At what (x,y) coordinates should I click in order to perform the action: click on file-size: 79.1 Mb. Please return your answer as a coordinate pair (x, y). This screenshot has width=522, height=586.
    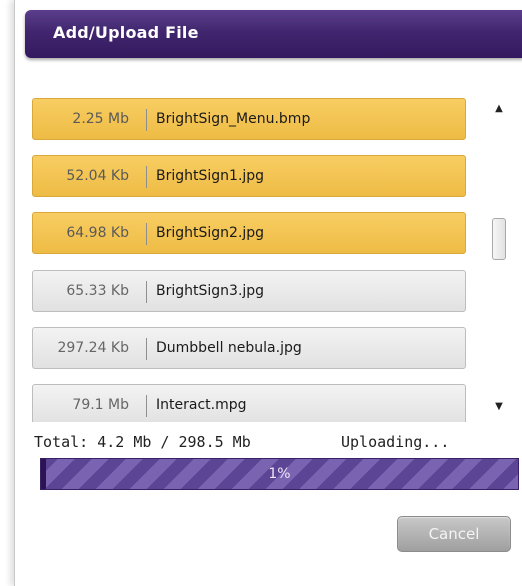
    Looking at the image, I should click on (100, 405).